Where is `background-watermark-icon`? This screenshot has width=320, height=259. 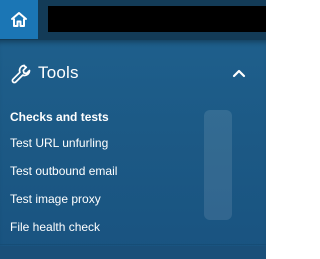 background-watermark-icon is located at coordinates (218, 165).